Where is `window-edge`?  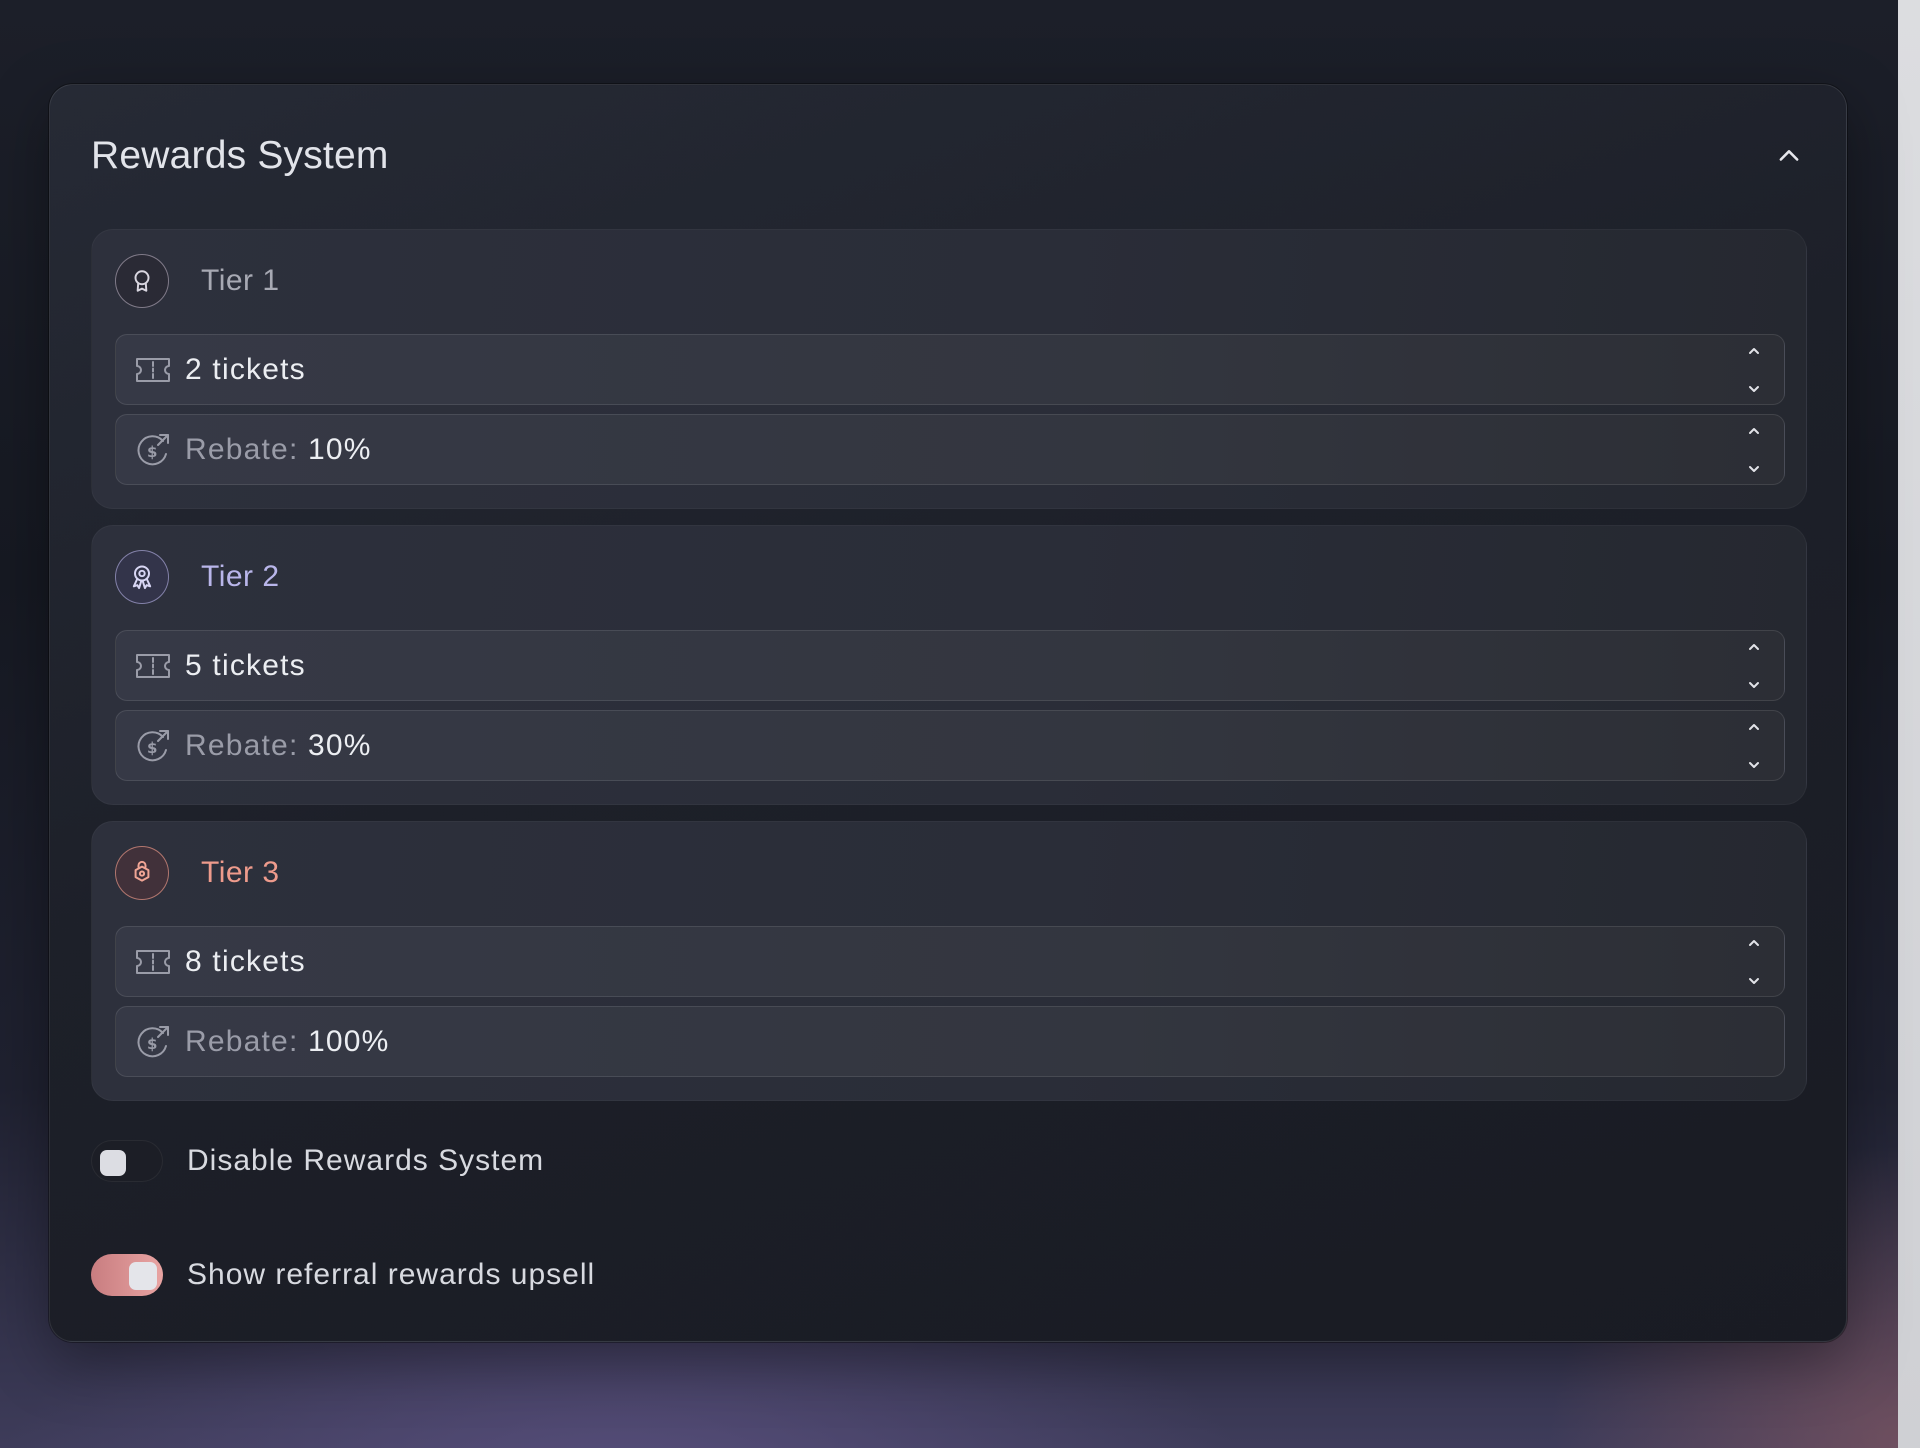
window-edge is located at coordinates (1909, 724).